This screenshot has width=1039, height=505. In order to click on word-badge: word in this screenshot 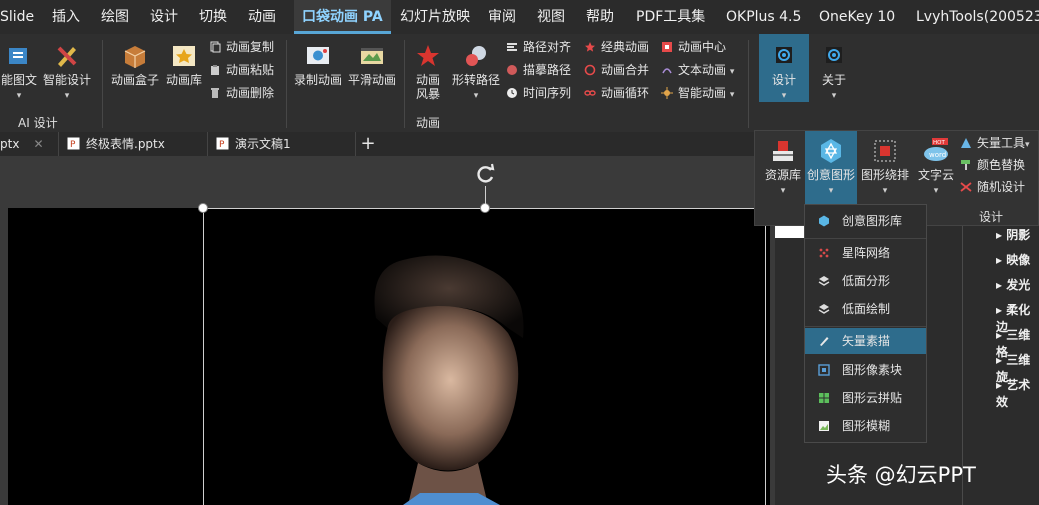, I will do `click(937, 155)`.